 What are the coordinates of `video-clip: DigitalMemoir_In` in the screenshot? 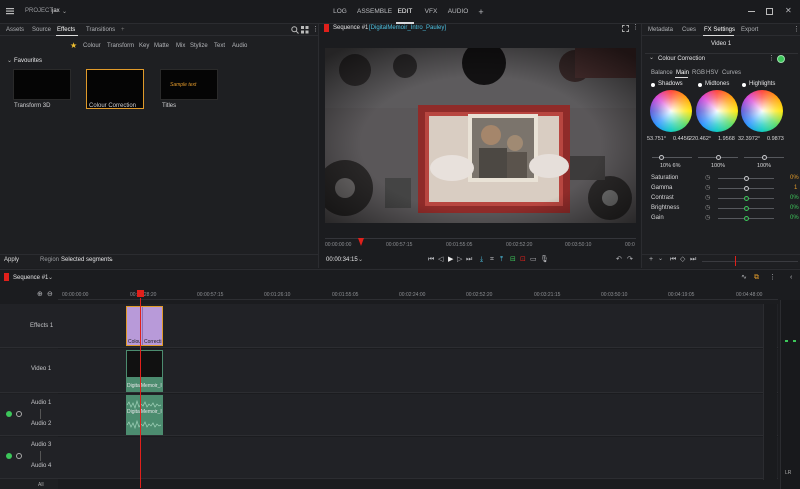 It's located at (144, 371).